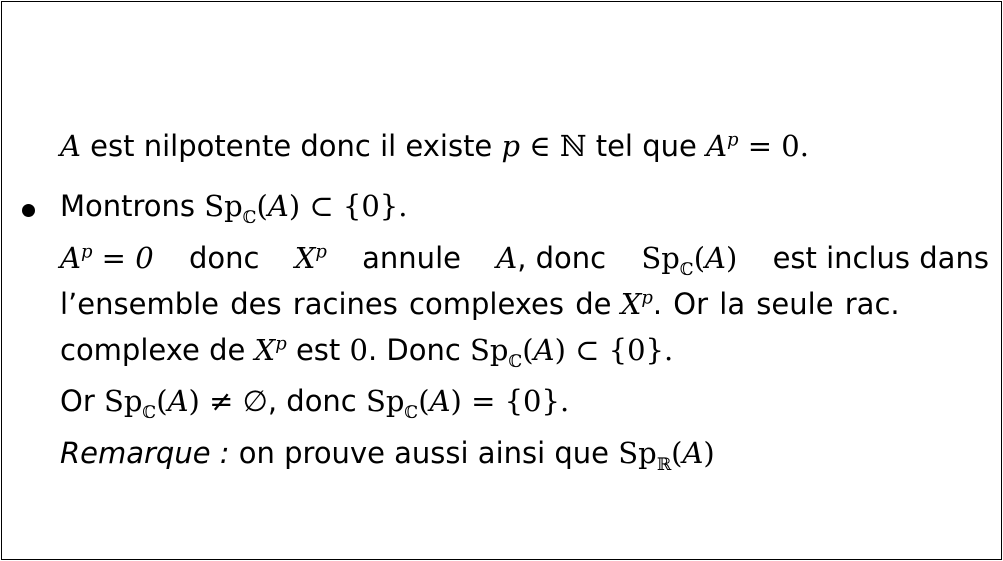  What do you see at coordinates (511, 146) in the screenshot?
I see `math-p: p` at bounding box center [511, 146].